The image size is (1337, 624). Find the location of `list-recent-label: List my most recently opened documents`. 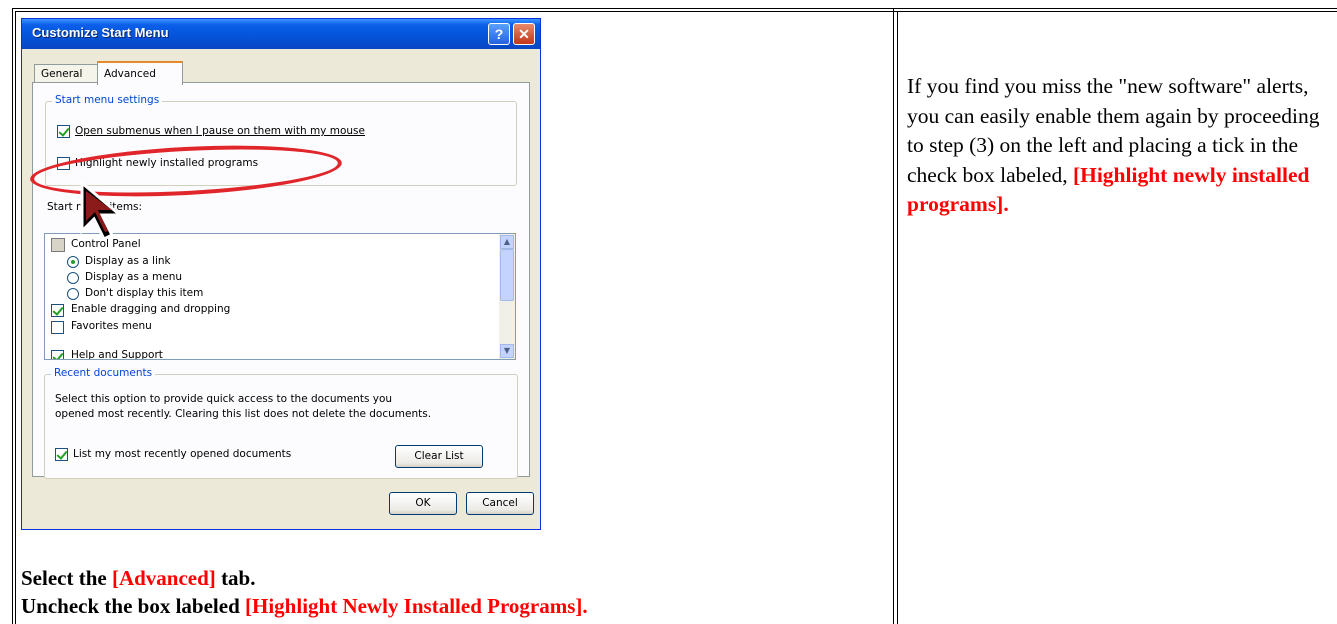

list-recent-label: List my most recently opened documents is located at coordinates (182, 454).